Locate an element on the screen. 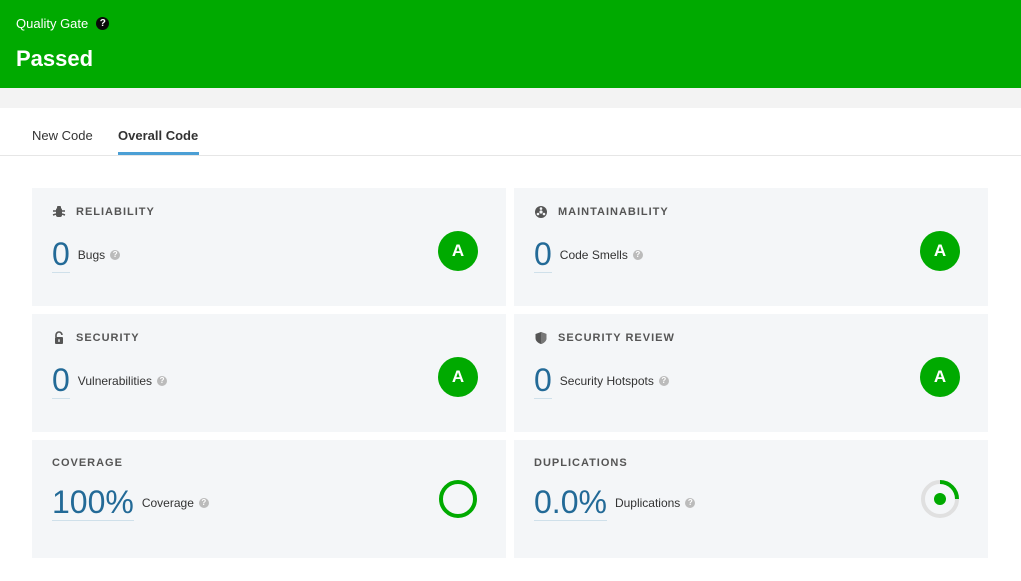  tab-bar: New Code Overall Code is located at coordinates (510, 132).